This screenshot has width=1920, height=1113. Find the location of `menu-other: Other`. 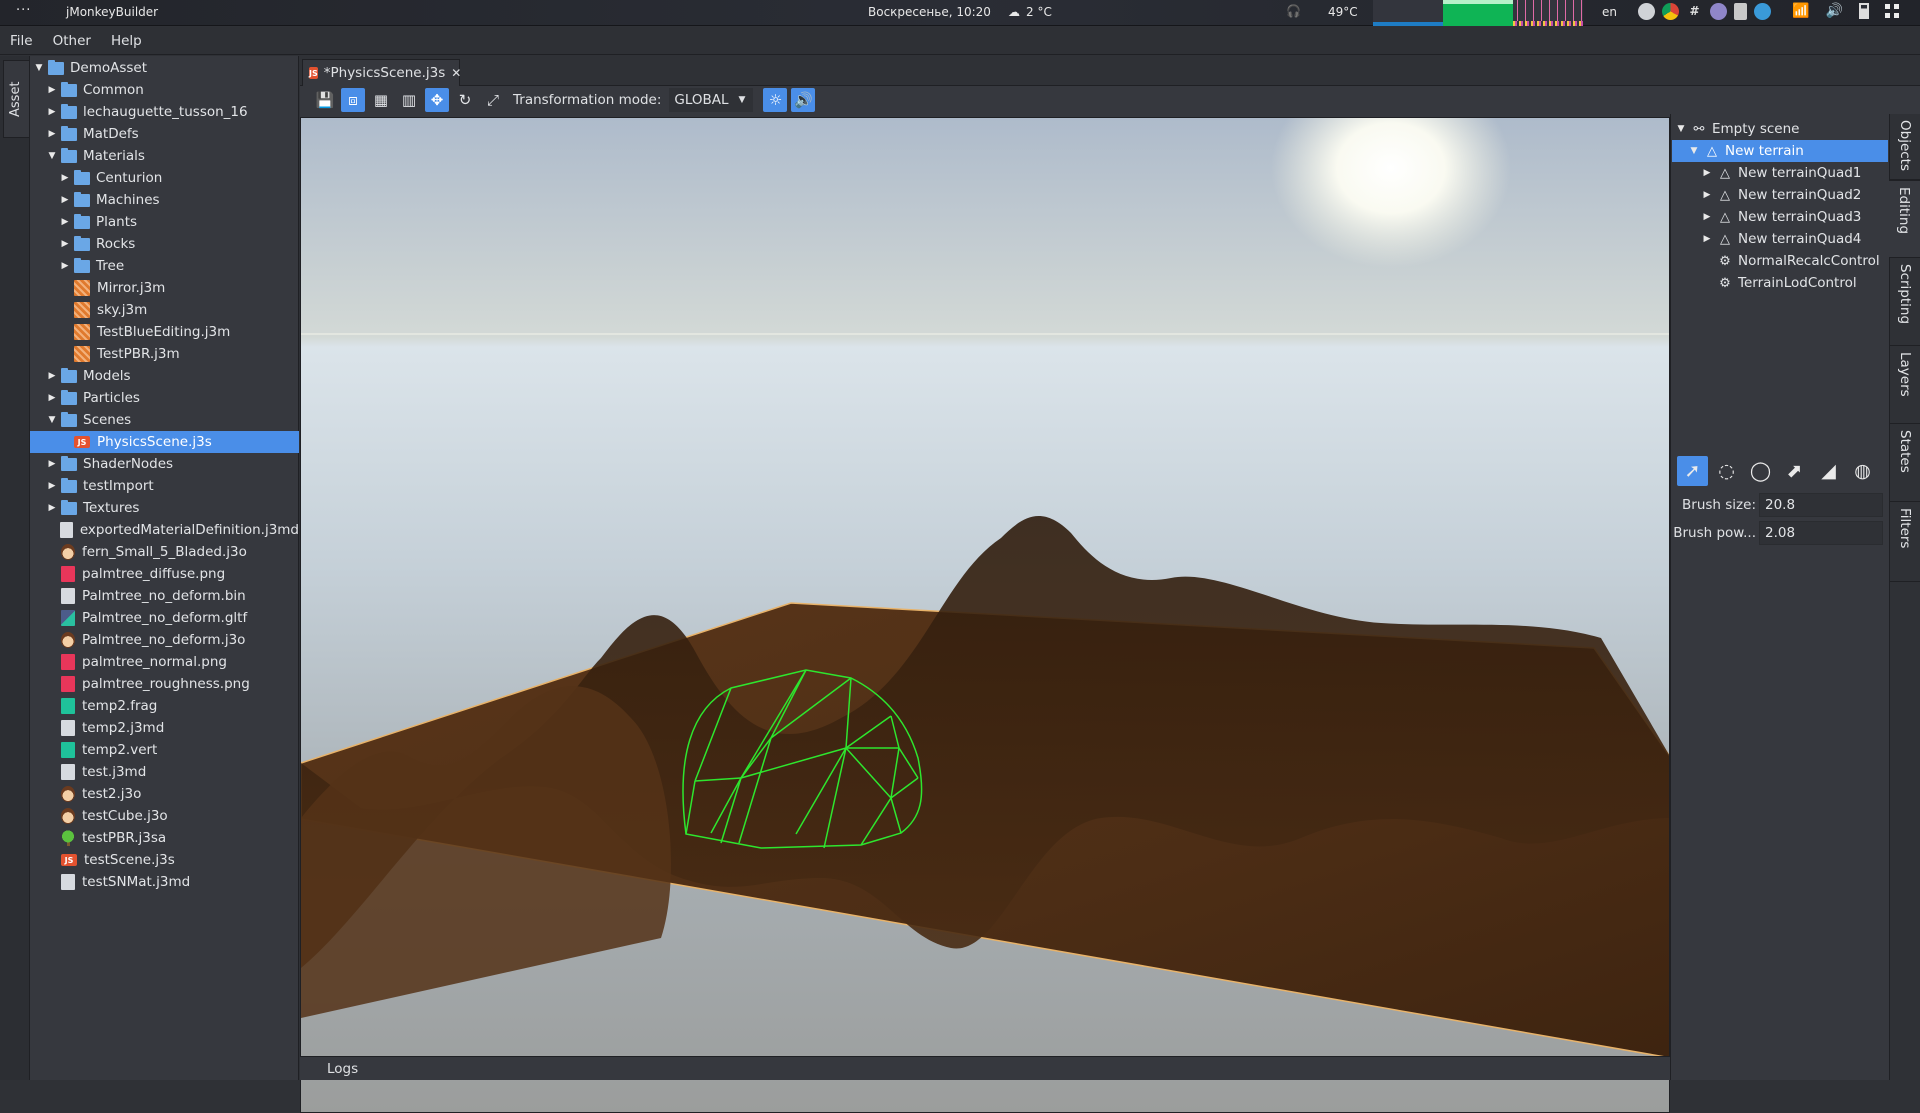

menu-other: Other is located at coordinates (72, 41).